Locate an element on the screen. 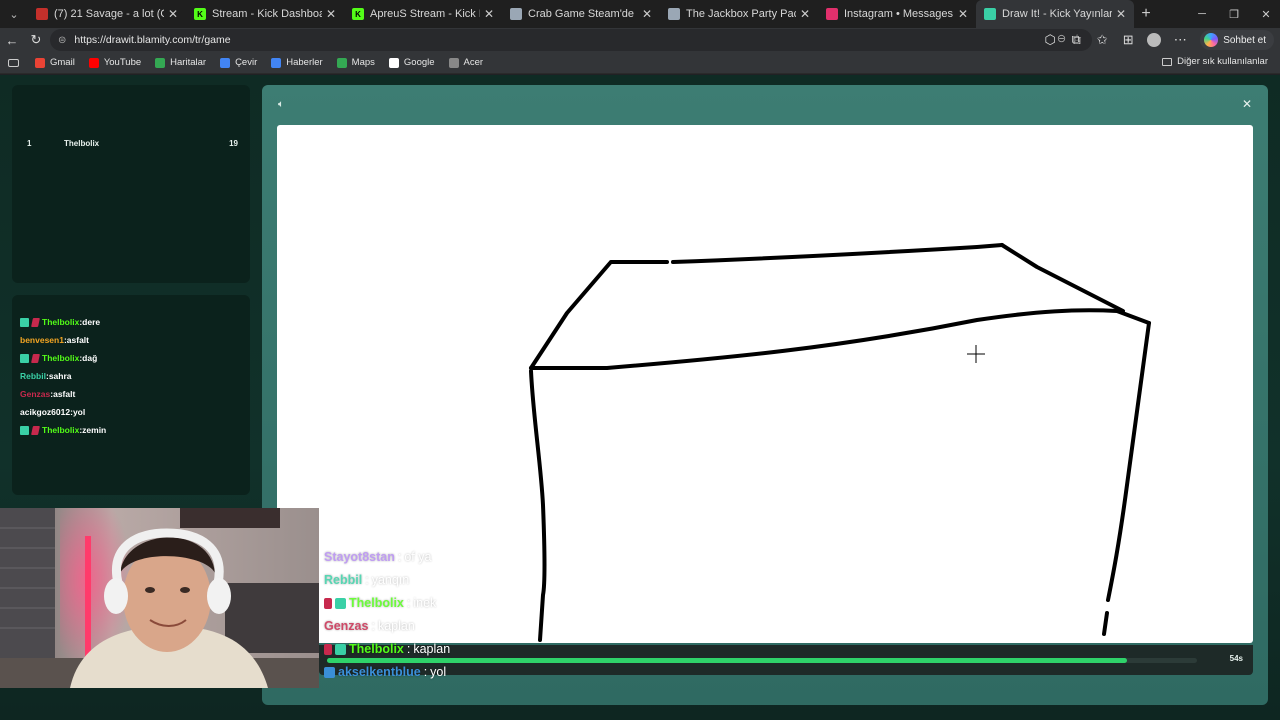 This screenshot has height=720, width=1280. chat-text: dağ is located at coordinates (90, 358).